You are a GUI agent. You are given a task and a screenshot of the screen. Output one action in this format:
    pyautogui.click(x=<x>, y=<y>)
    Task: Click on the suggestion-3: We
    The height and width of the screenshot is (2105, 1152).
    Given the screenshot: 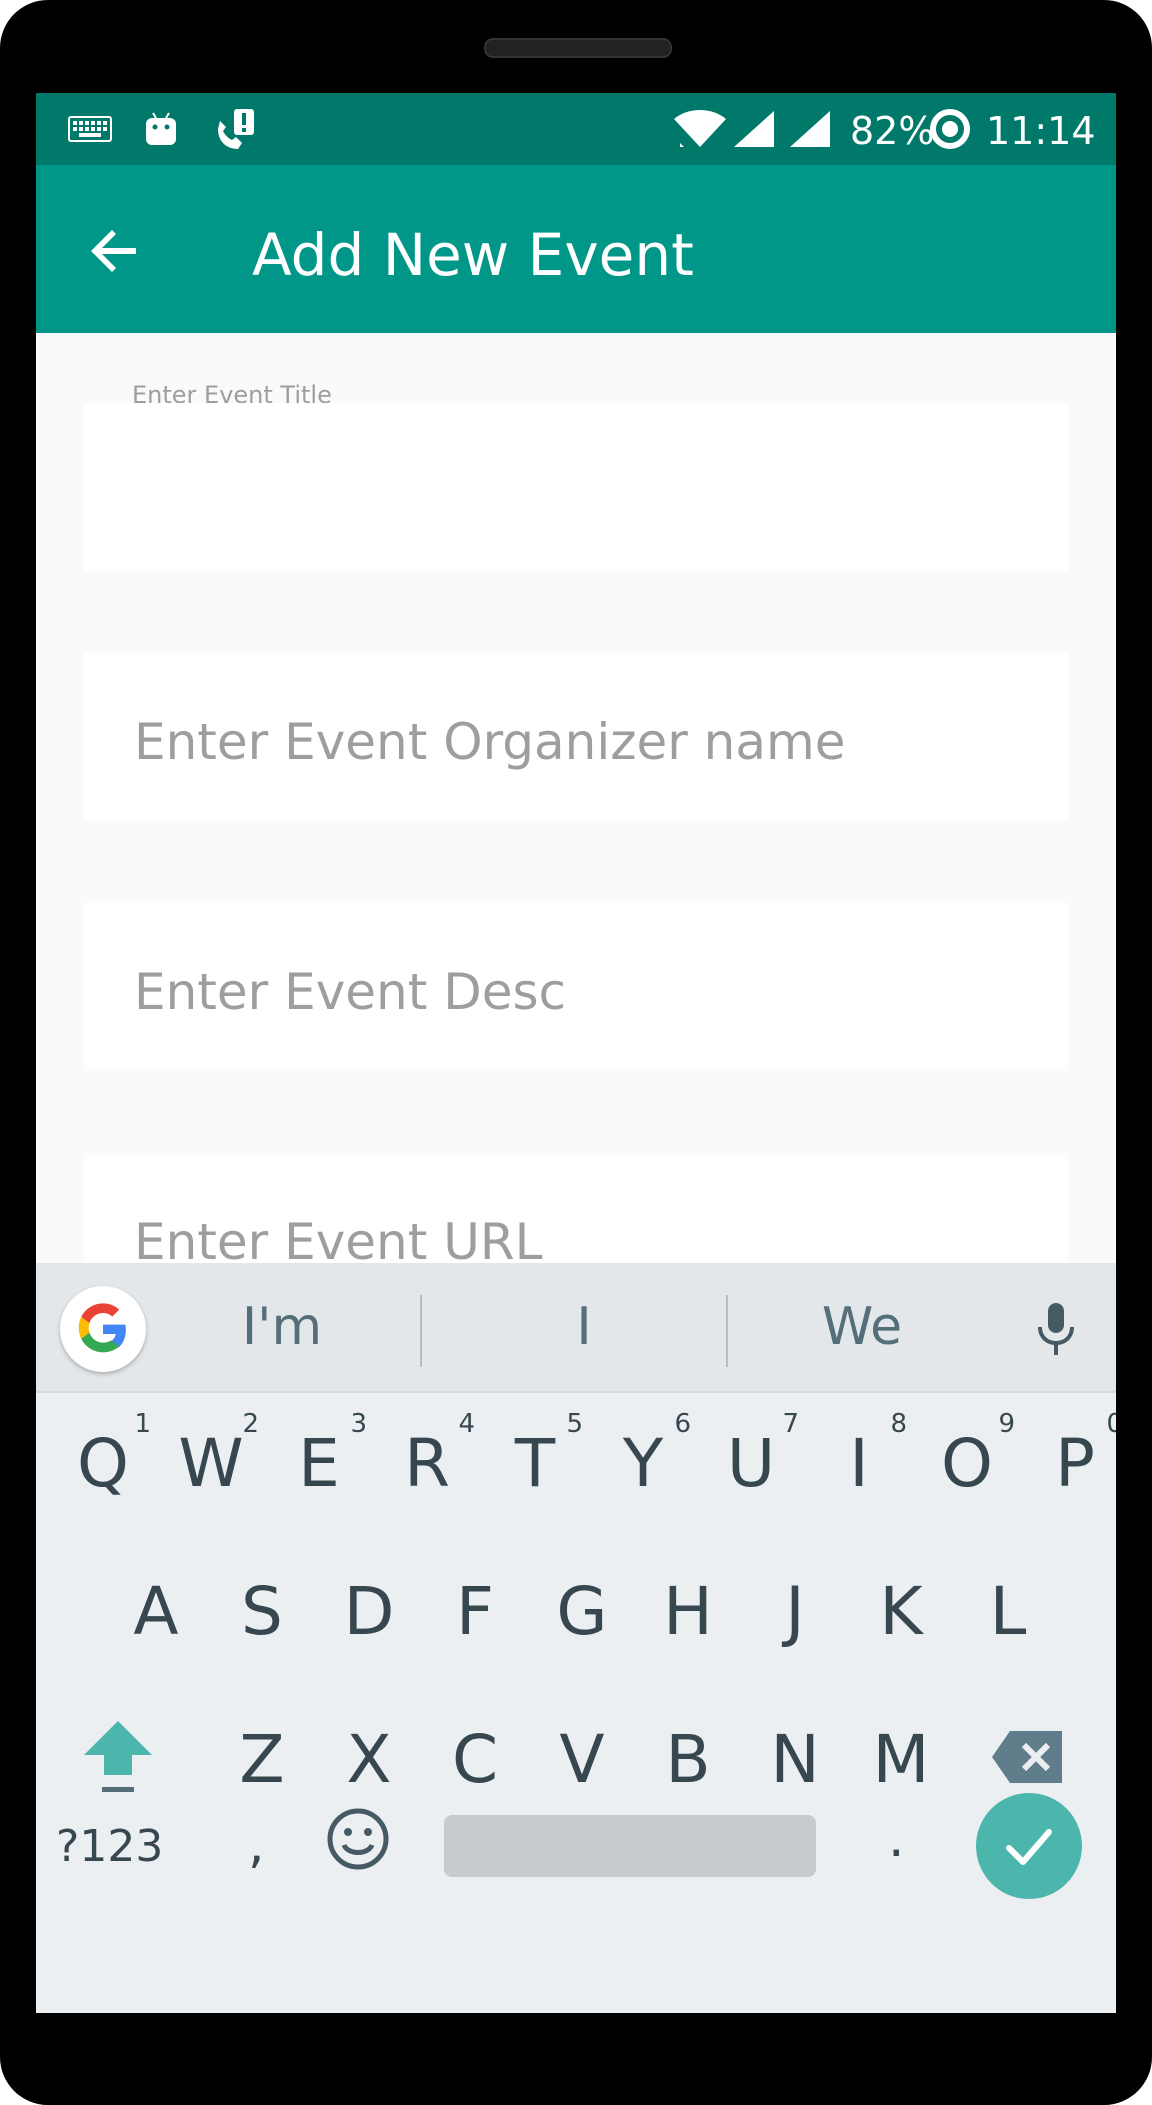 What is the action you would take?
    pyautogui.click(x=862, y=1327)
    